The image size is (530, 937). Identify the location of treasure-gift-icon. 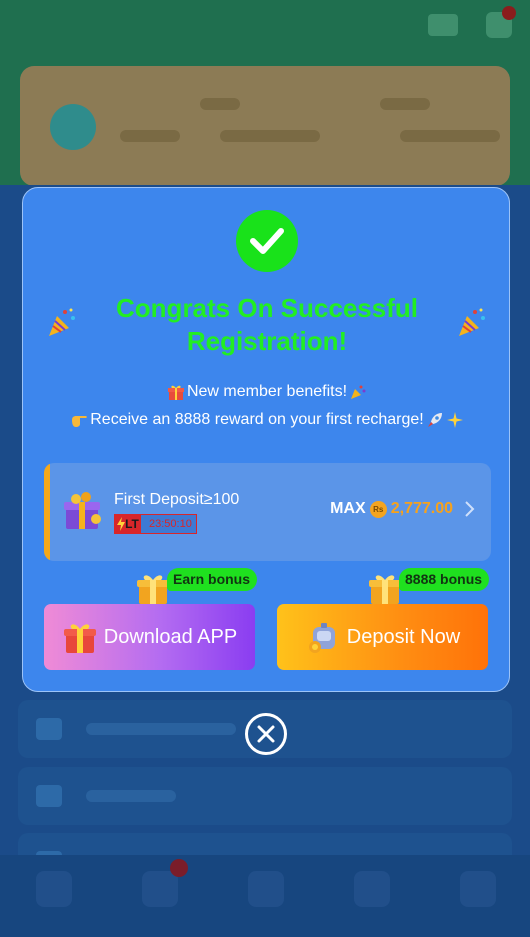
(82, 510).